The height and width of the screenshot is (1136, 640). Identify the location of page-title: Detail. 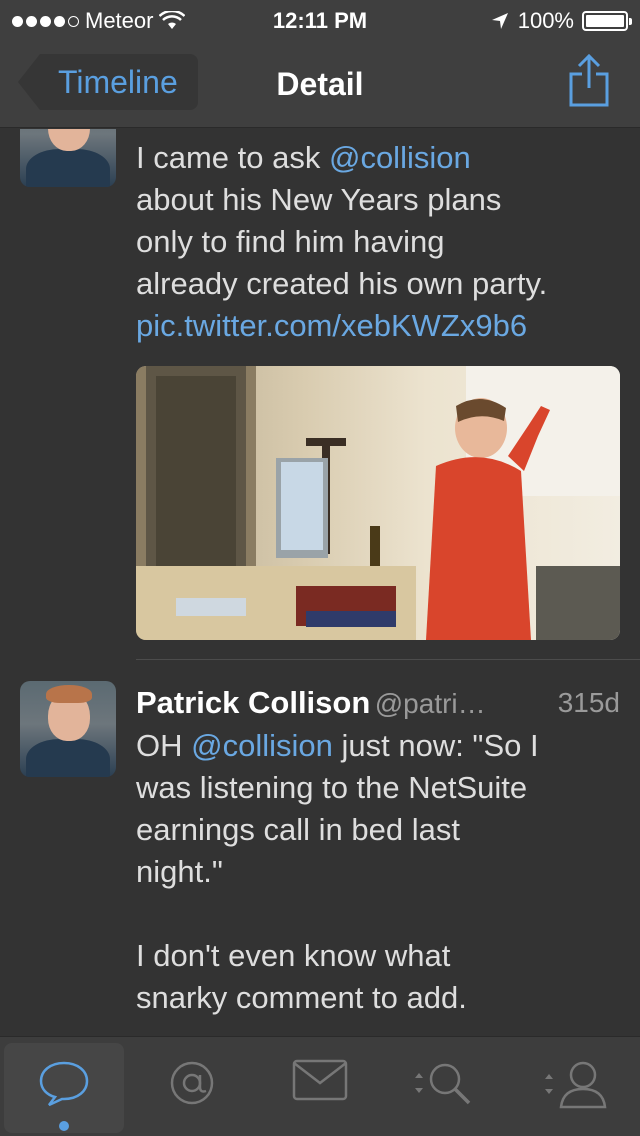
(320, 84).